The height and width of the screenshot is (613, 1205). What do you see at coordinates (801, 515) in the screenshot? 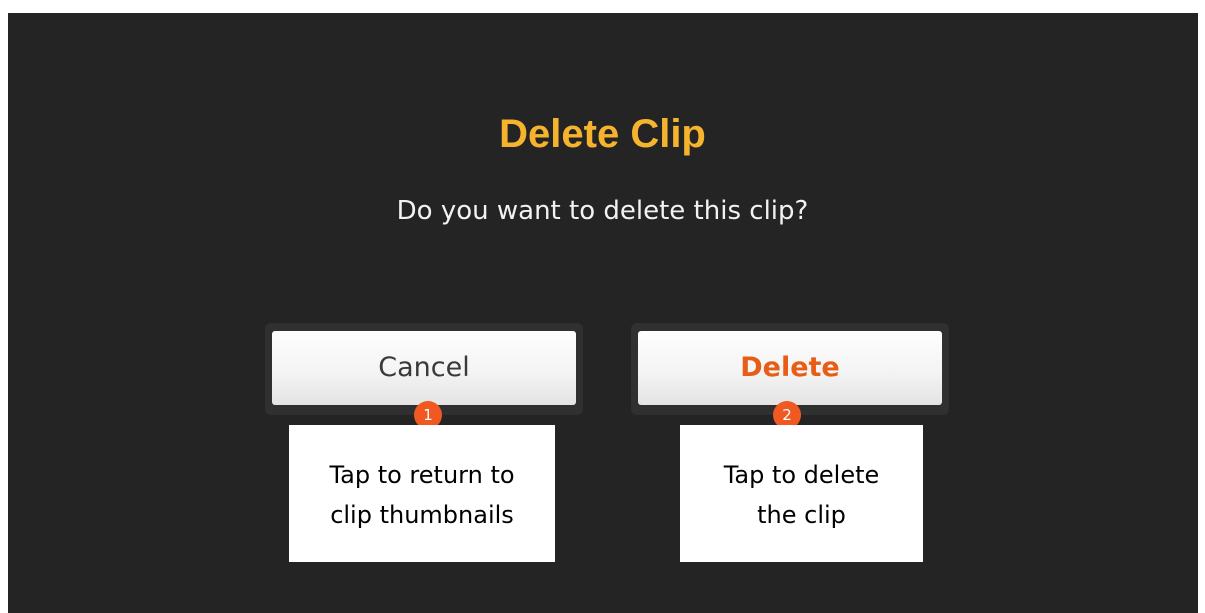
I see `callout-delete-line-2: the clip` at bounding box center [801, 515].